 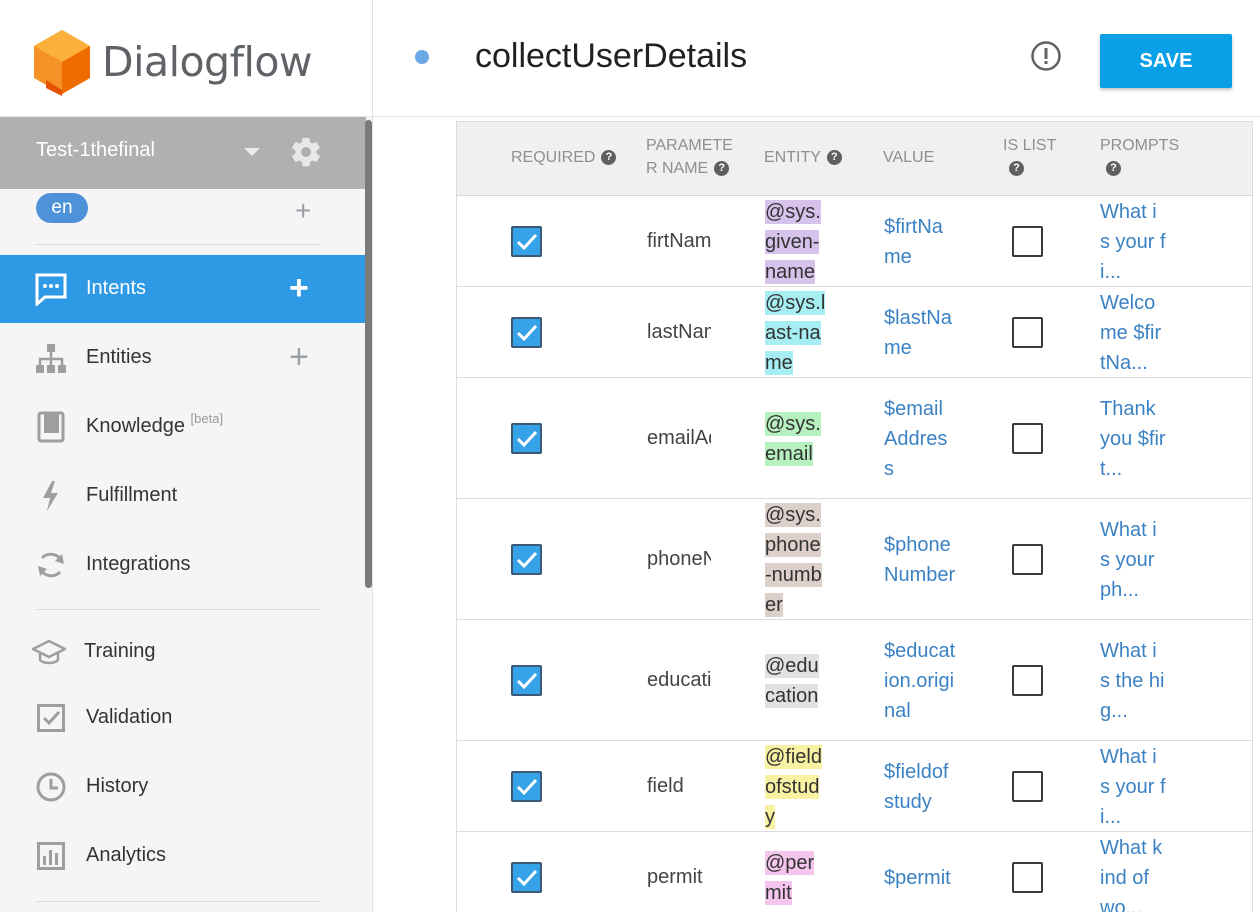 What do you see at coordinates (796, 787) in the screenshot?
I see `entity-cell: @fieldofstudy` at bounding box center [796, 787].